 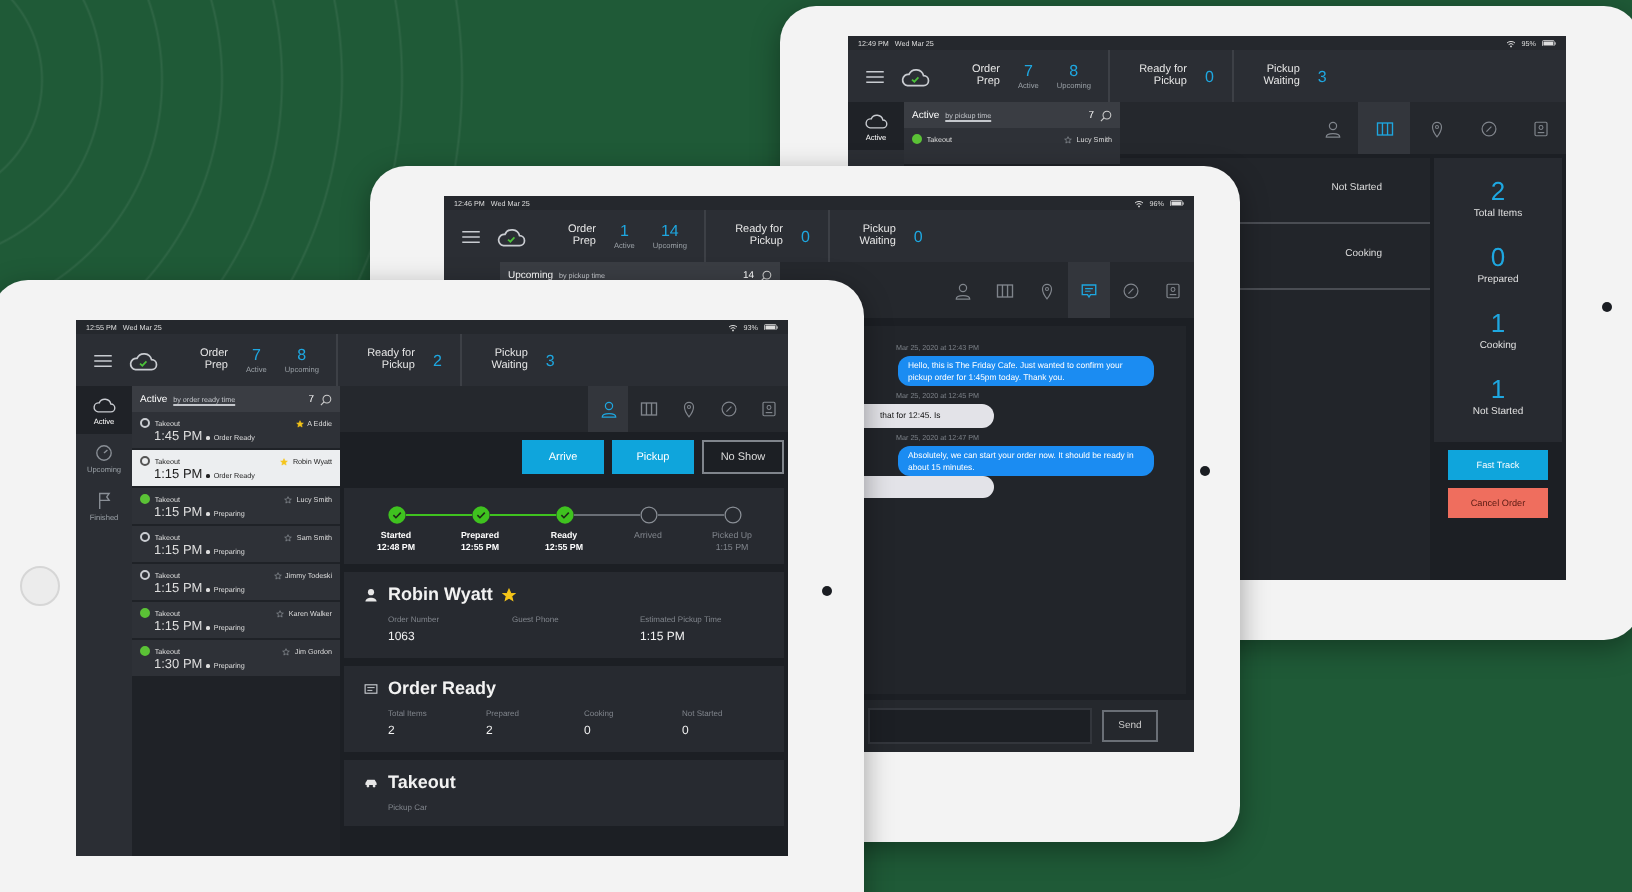 I want to click on message-field, so click(x=980, y=726).